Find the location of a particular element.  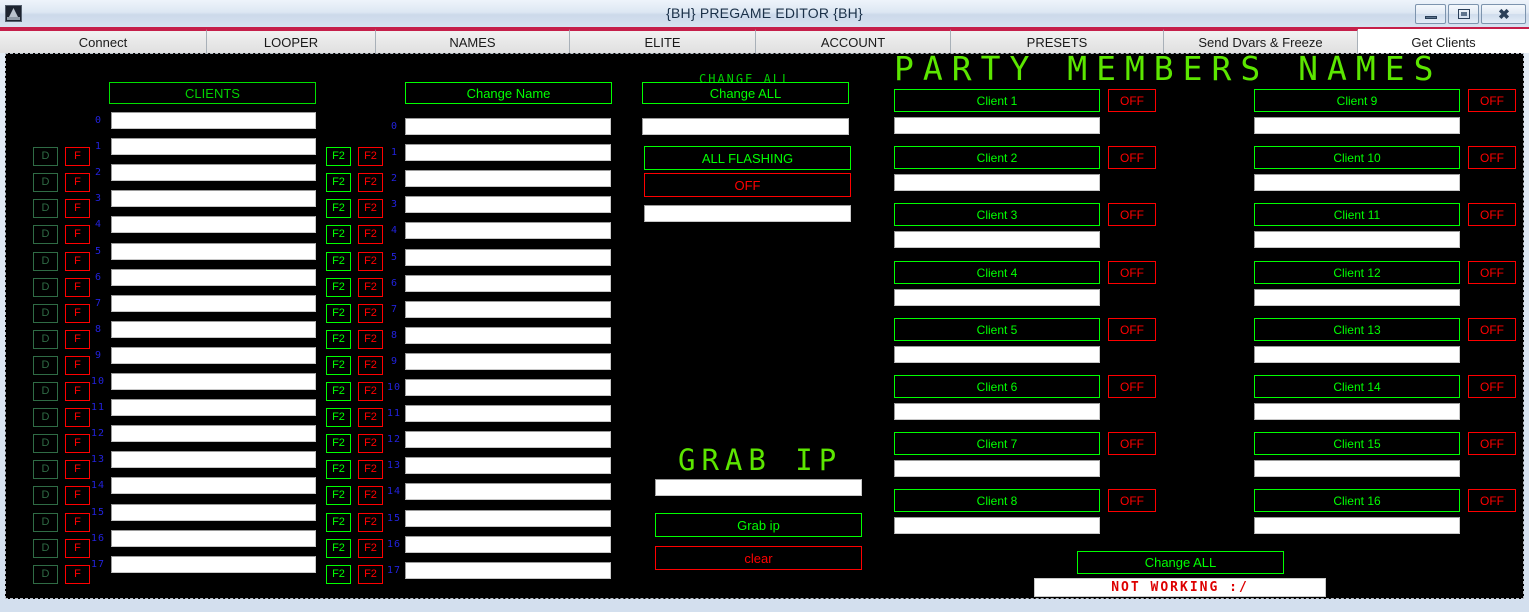

party-client-button: Client 7 is located at coordinates (997, 443).